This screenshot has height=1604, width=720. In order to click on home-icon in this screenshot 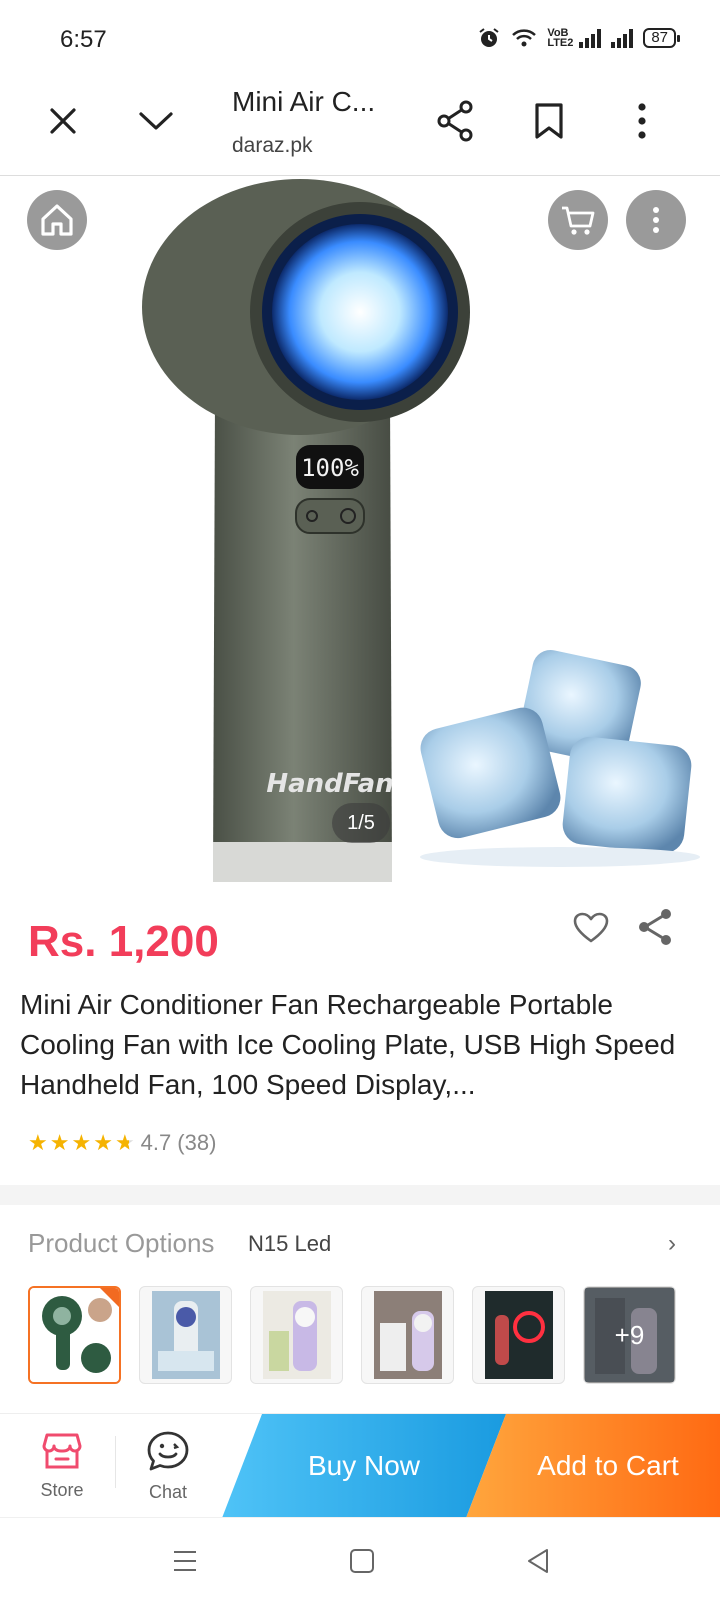, I will do `click(57, 220)`.